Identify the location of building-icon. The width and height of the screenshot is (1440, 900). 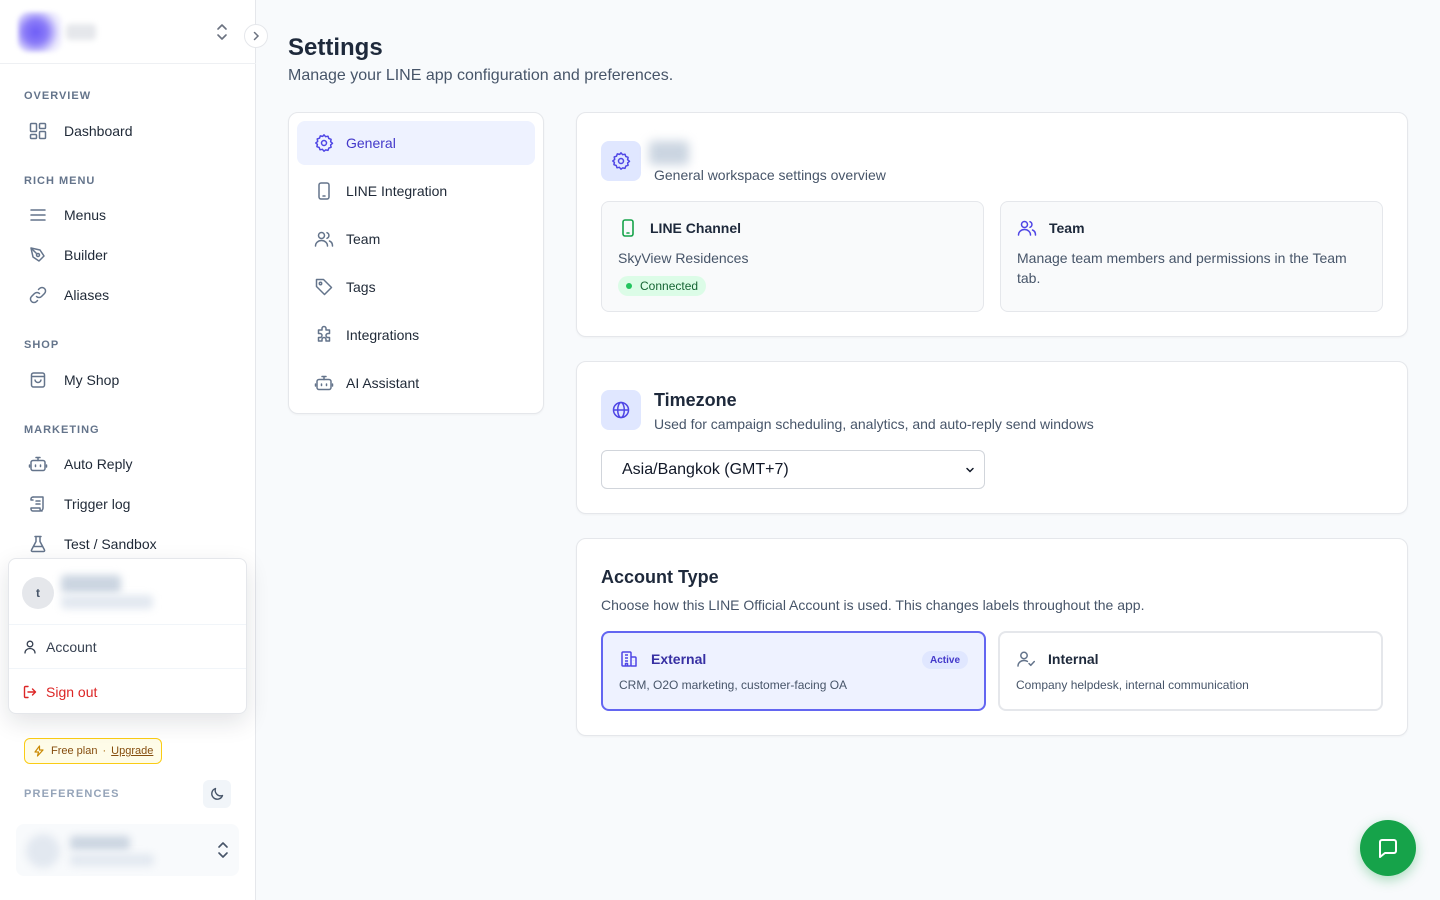
(629, 659).